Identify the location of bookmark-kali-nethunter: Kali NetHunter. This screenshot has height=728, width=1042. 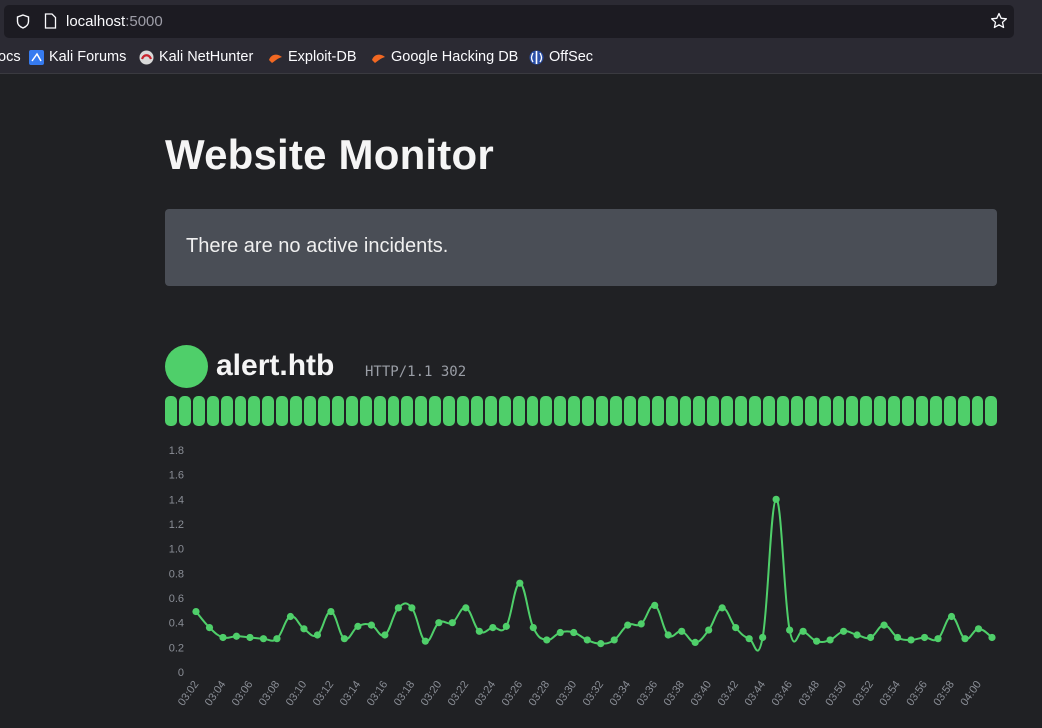
(196, 57).